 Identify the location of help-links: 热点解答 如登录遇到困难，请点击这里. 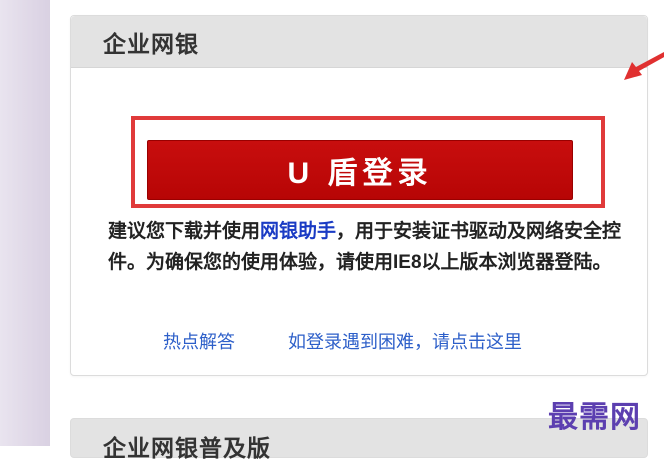
(342, 341).